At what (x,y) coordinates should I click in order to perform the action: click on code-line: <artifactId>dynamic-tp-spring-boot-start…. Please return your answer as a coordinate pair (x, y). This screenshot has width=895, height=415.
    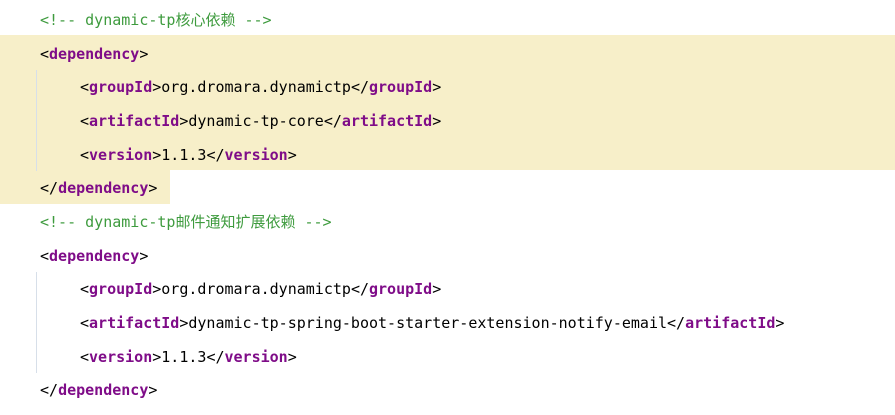
    Looking at the image, I should click on (432, 323).